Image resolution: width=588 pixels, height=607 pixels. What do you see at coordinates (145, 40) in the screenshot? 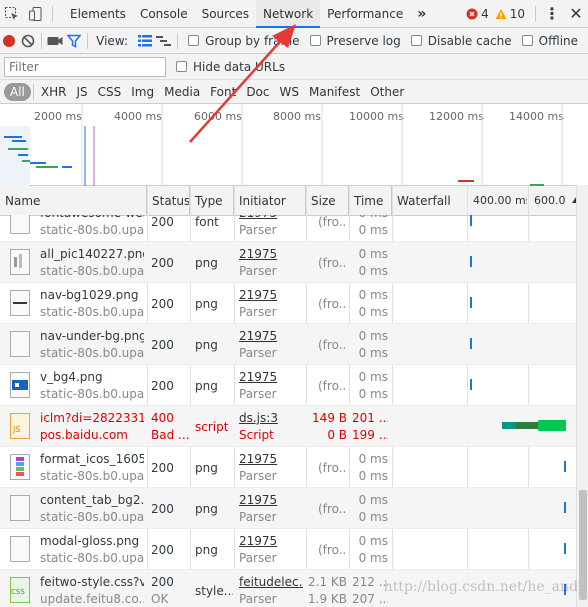
I see `large-rows-view-icon` at bounding box center [145, 40].